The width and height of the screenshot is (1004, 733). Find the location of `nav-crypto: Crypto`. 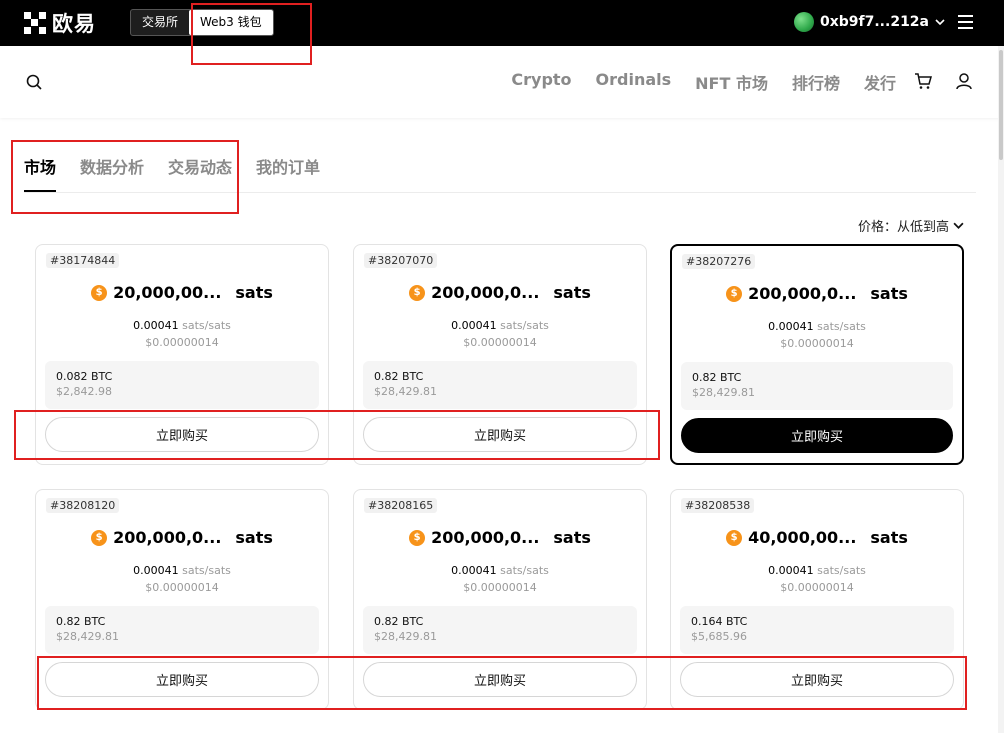

nav-crypto: Crypto is located at coordinates (541, 82).